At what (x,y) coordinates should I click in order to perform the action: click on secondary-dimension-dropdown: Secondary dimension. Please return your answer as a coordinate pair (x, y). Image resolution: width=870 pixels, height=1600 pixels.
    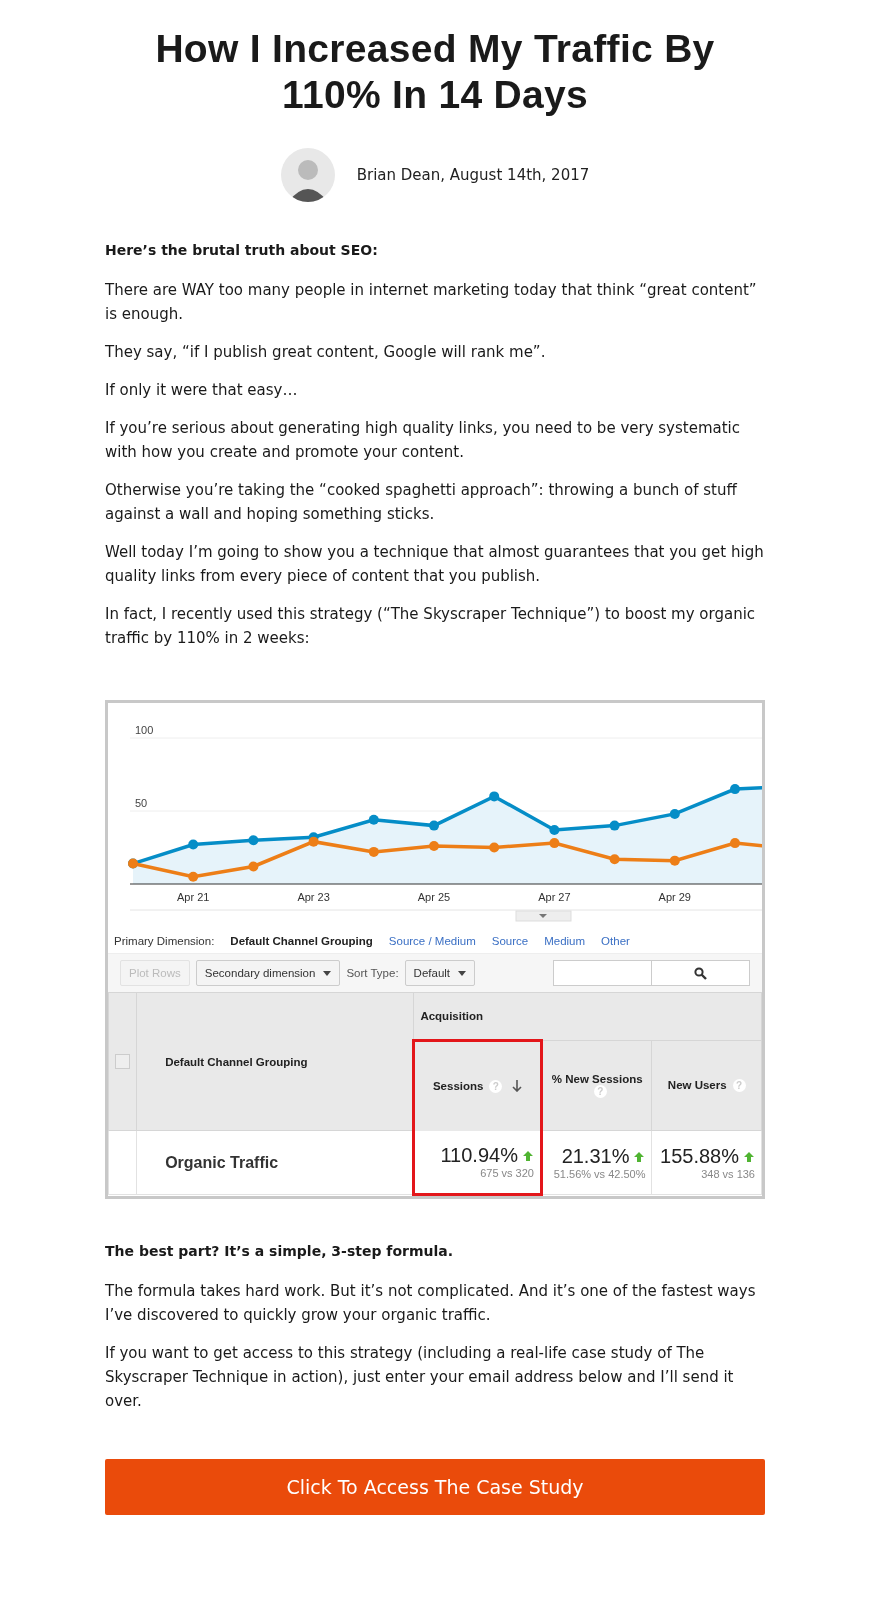
    Looking at the image, I should click on (268, 973).